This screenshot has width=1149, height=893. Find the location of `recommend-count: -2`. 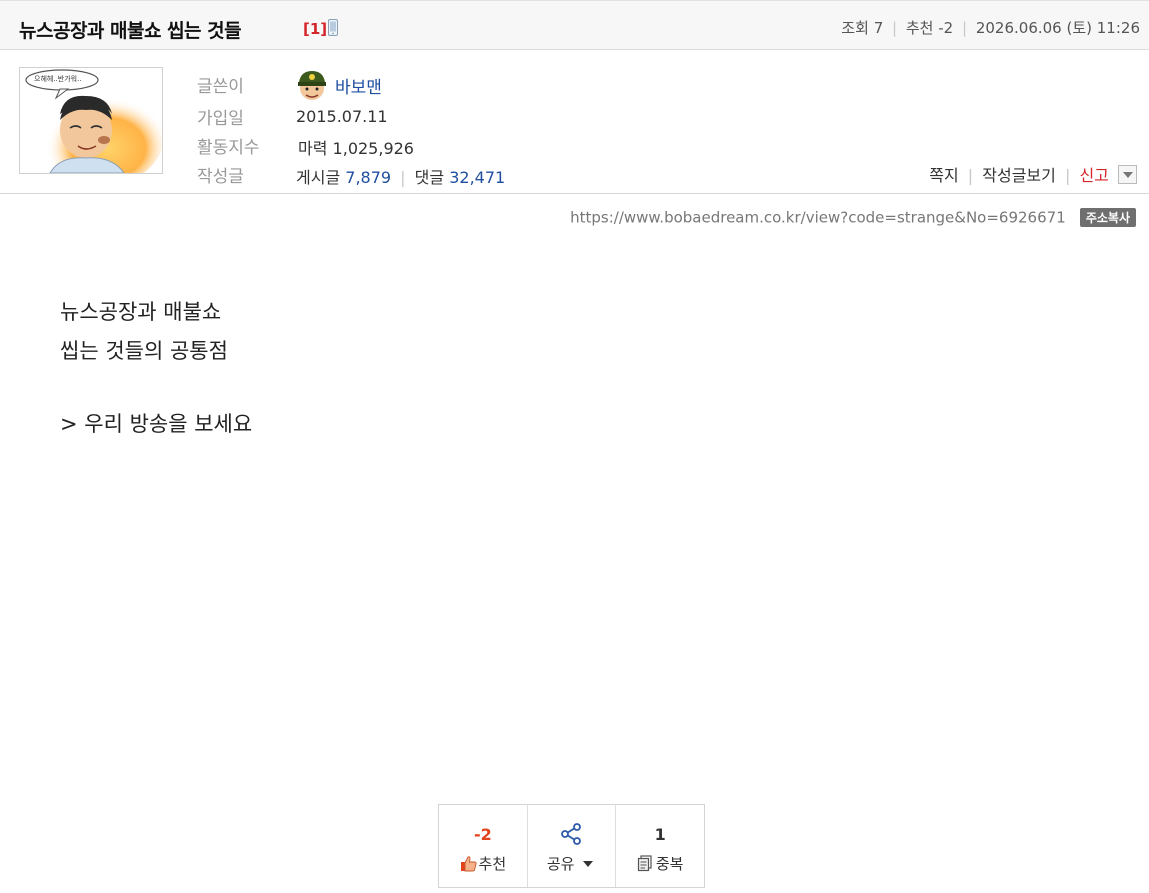

recommend-count: -2 is located at coordinates (946, 28).